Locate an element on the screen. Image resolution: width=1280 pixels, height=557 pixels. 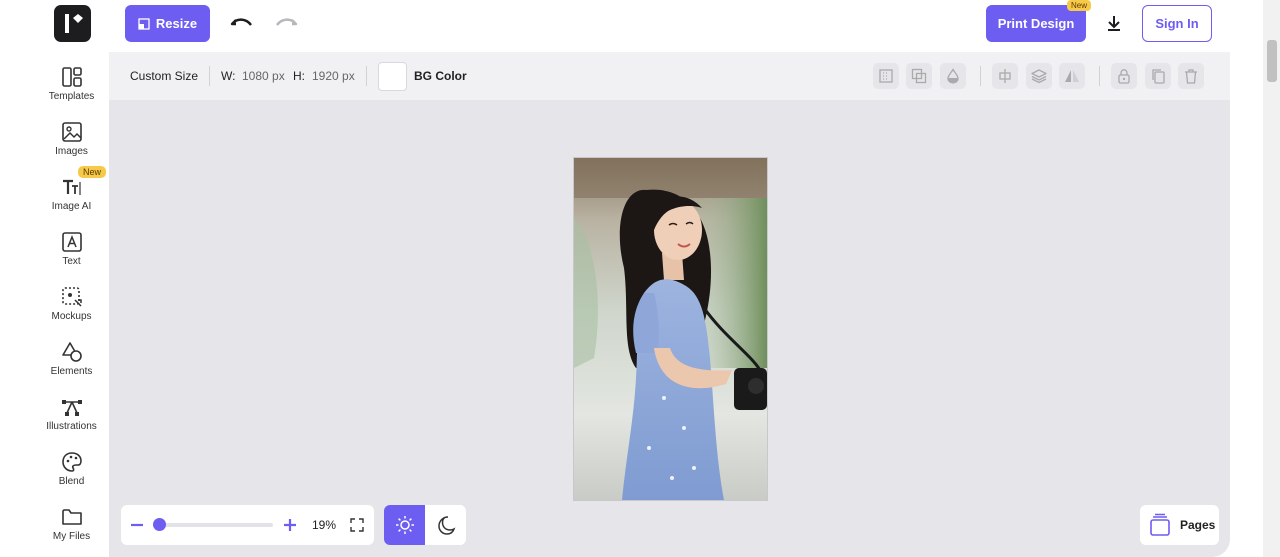
delete-tool is located at coordinates (1191, 76).